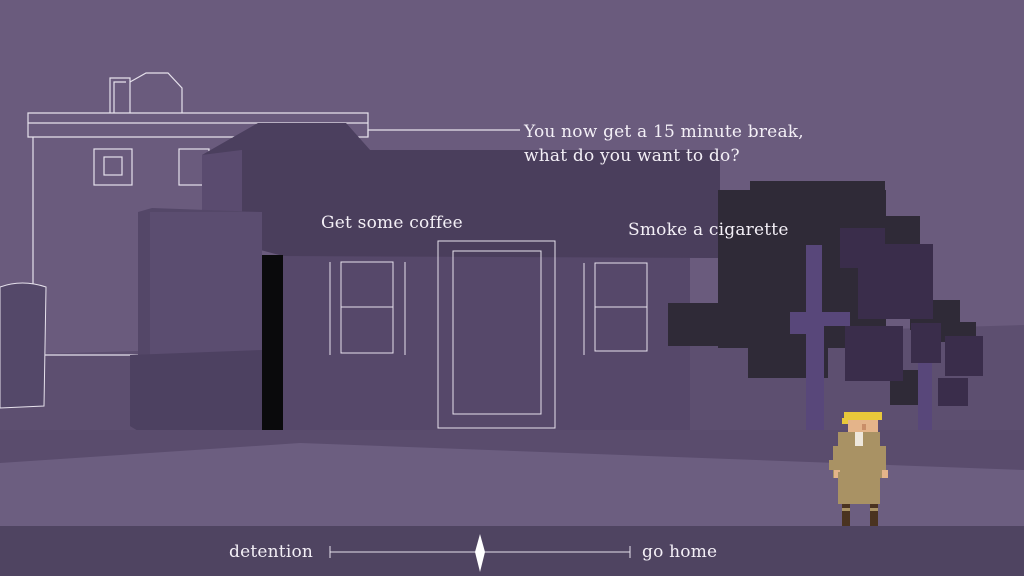 The width and height of the screenshot is (1024, 576). Describe the element at coordinates (664, 132) in the screenshot. I see `dialog-prompt-line-1: You now get a 15 minute break,` at that location.